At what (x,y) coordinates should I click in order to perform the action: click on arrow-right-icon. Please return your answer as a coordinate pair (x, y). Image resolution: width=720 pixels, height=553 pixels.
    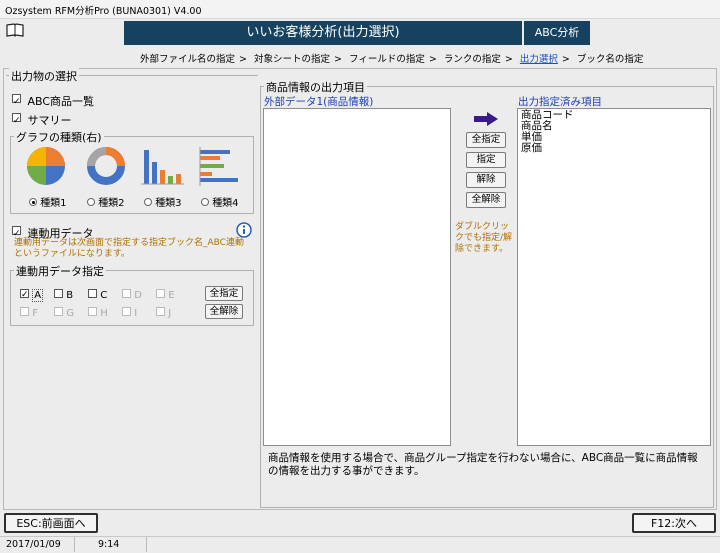
    Looking at the image, I should click on (486, 120).